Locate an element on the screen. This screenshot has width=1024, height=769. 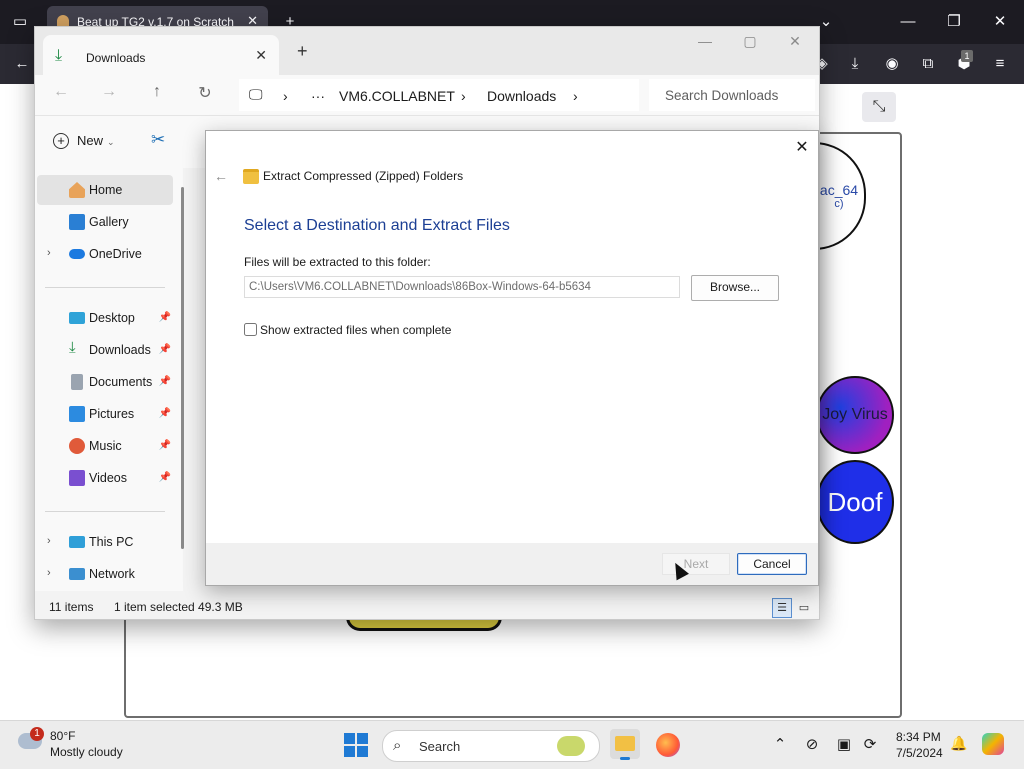
items-count: 11 items is located at coordinates (71, 607).